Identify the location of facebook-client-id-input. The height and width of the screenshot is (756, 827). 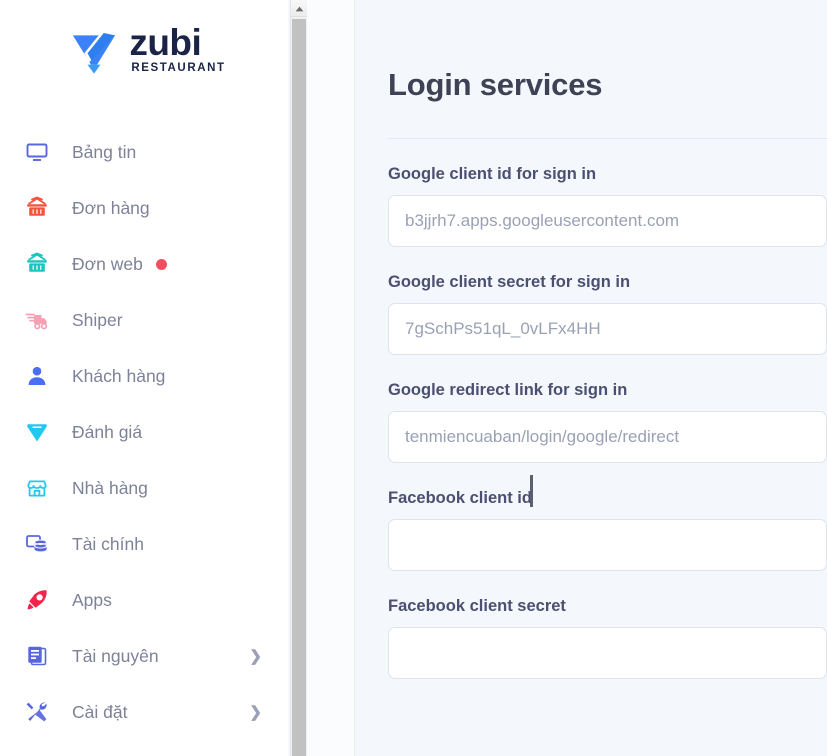
(607, 544).